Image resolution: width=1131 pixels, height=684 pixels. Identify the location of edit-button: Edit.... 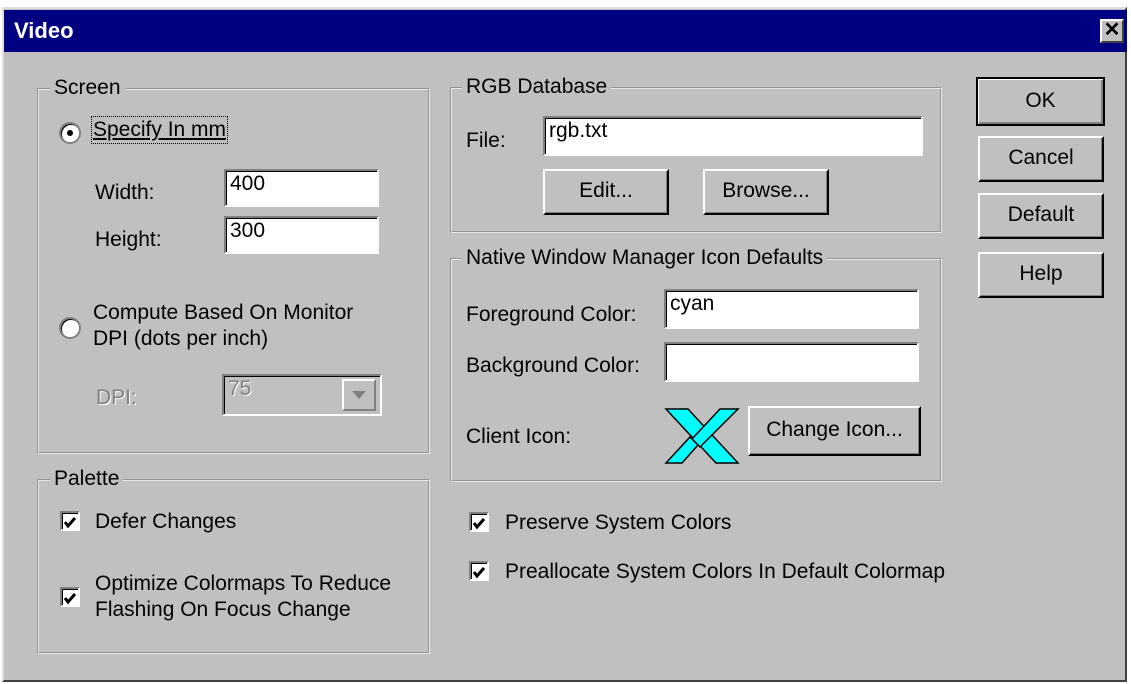
(606, 192).